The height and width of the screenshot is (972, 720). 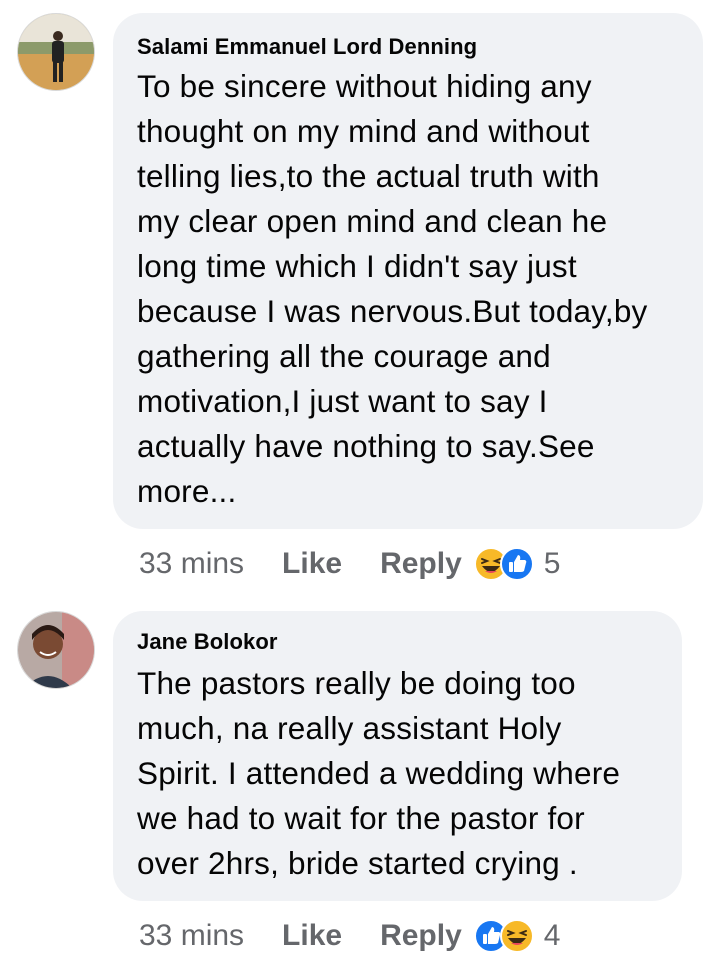 I want to click on haha-icon, so click(x=516, y=936).